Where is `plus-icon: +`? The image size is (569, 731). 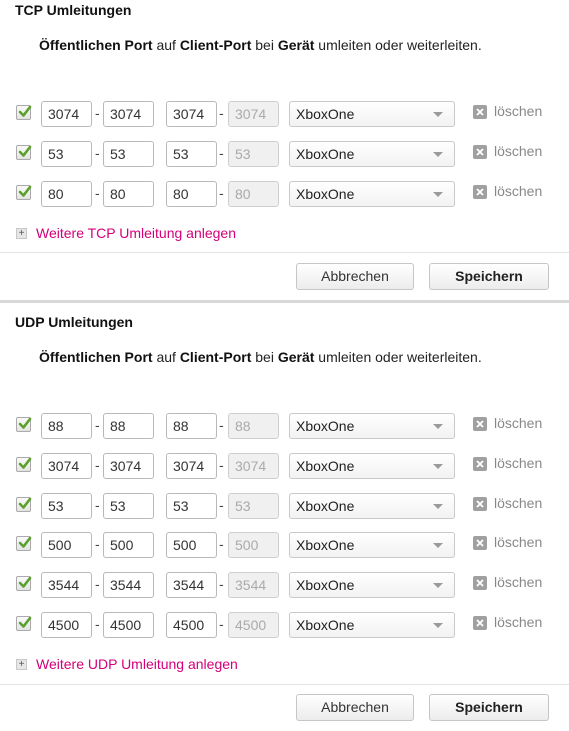
plus-icon: + is located at coordinates (21, 664).